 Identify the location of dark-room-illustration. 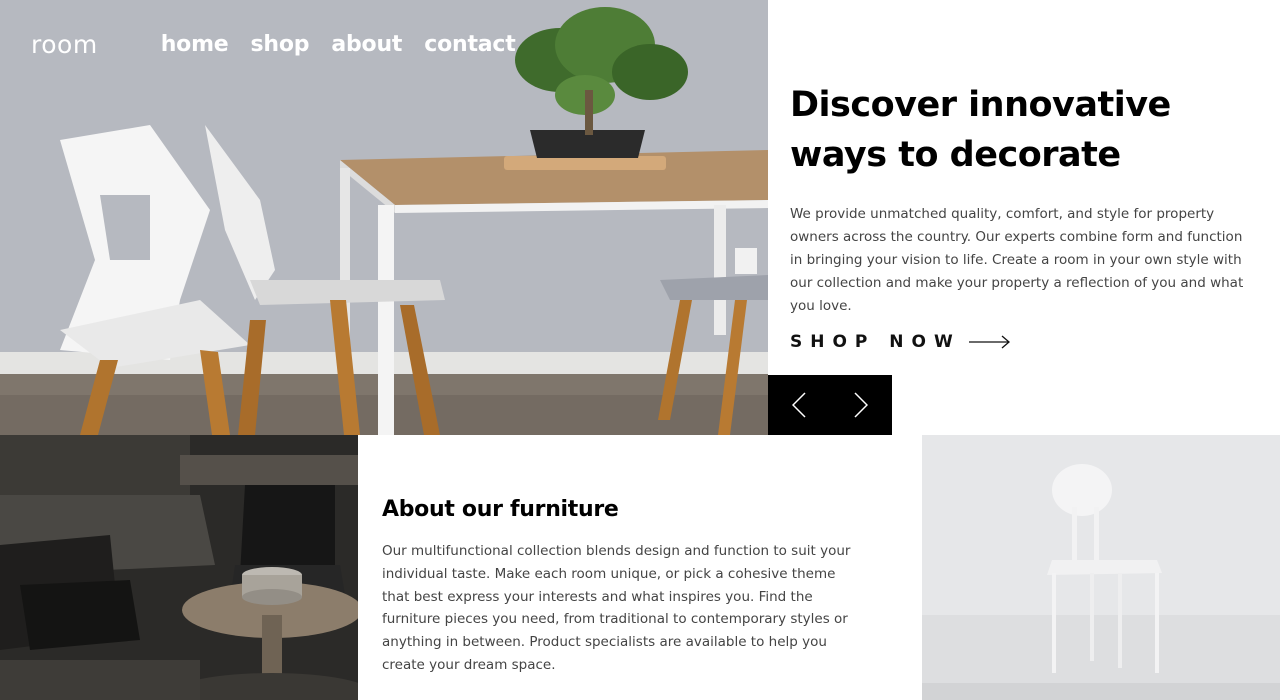
(179, 567).